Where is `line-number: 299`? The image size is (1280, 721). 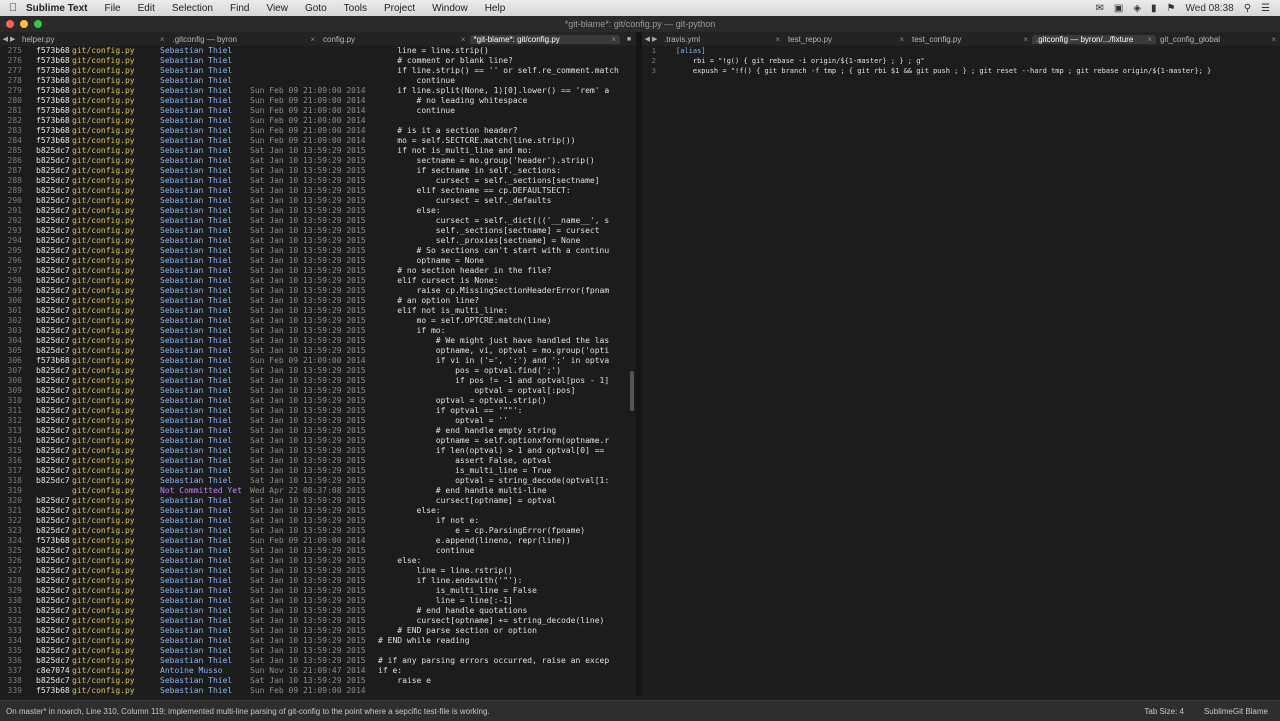 line-number: 299 is located at coordinates (14, 290).